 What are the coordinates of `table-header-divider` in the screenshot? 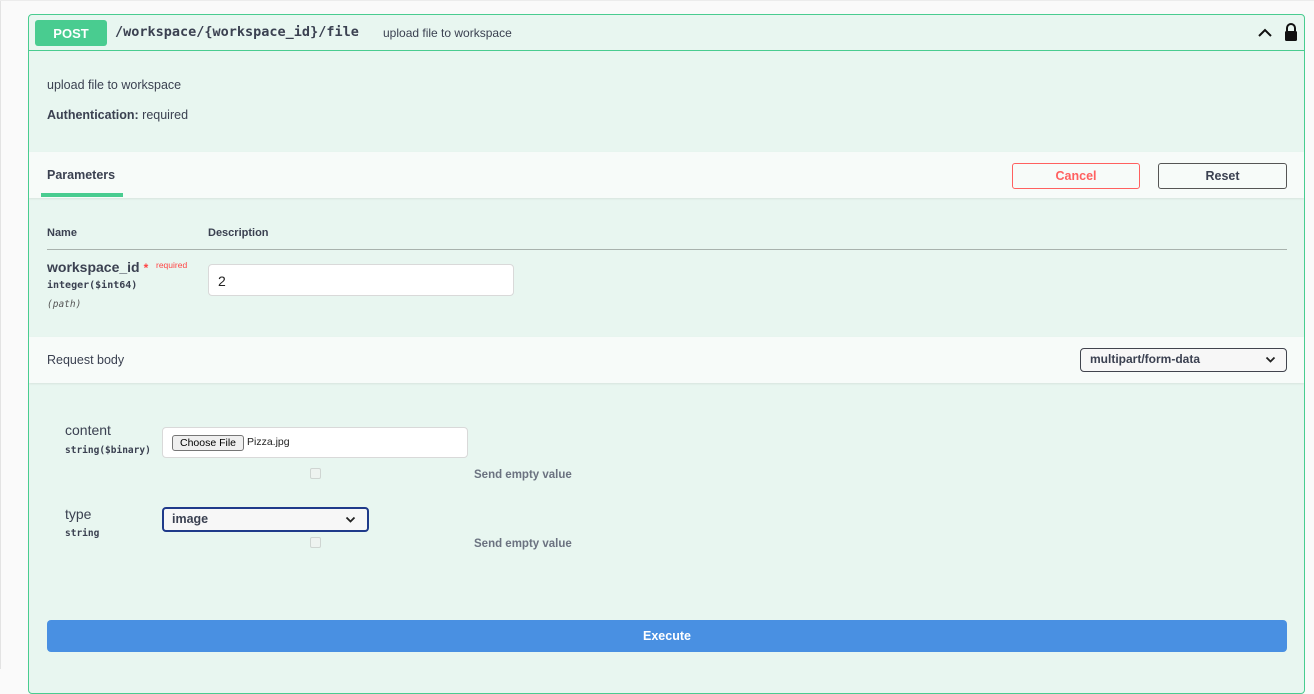 It's located at (667, 249).